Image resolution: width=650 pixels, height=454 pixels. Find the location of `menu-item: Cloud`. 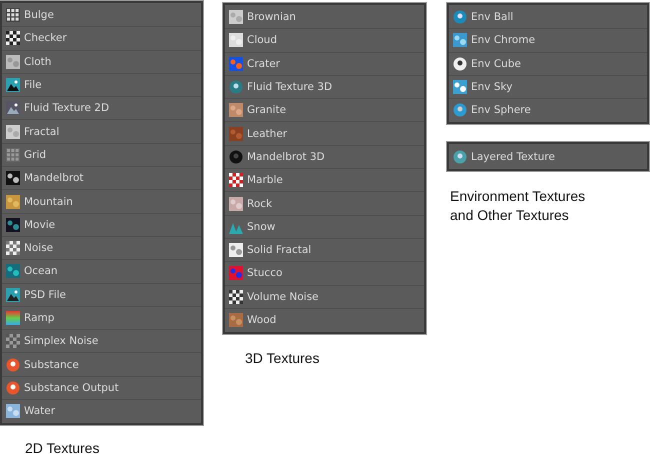

menu-item: Cloud is located at coordinates (324, 41).